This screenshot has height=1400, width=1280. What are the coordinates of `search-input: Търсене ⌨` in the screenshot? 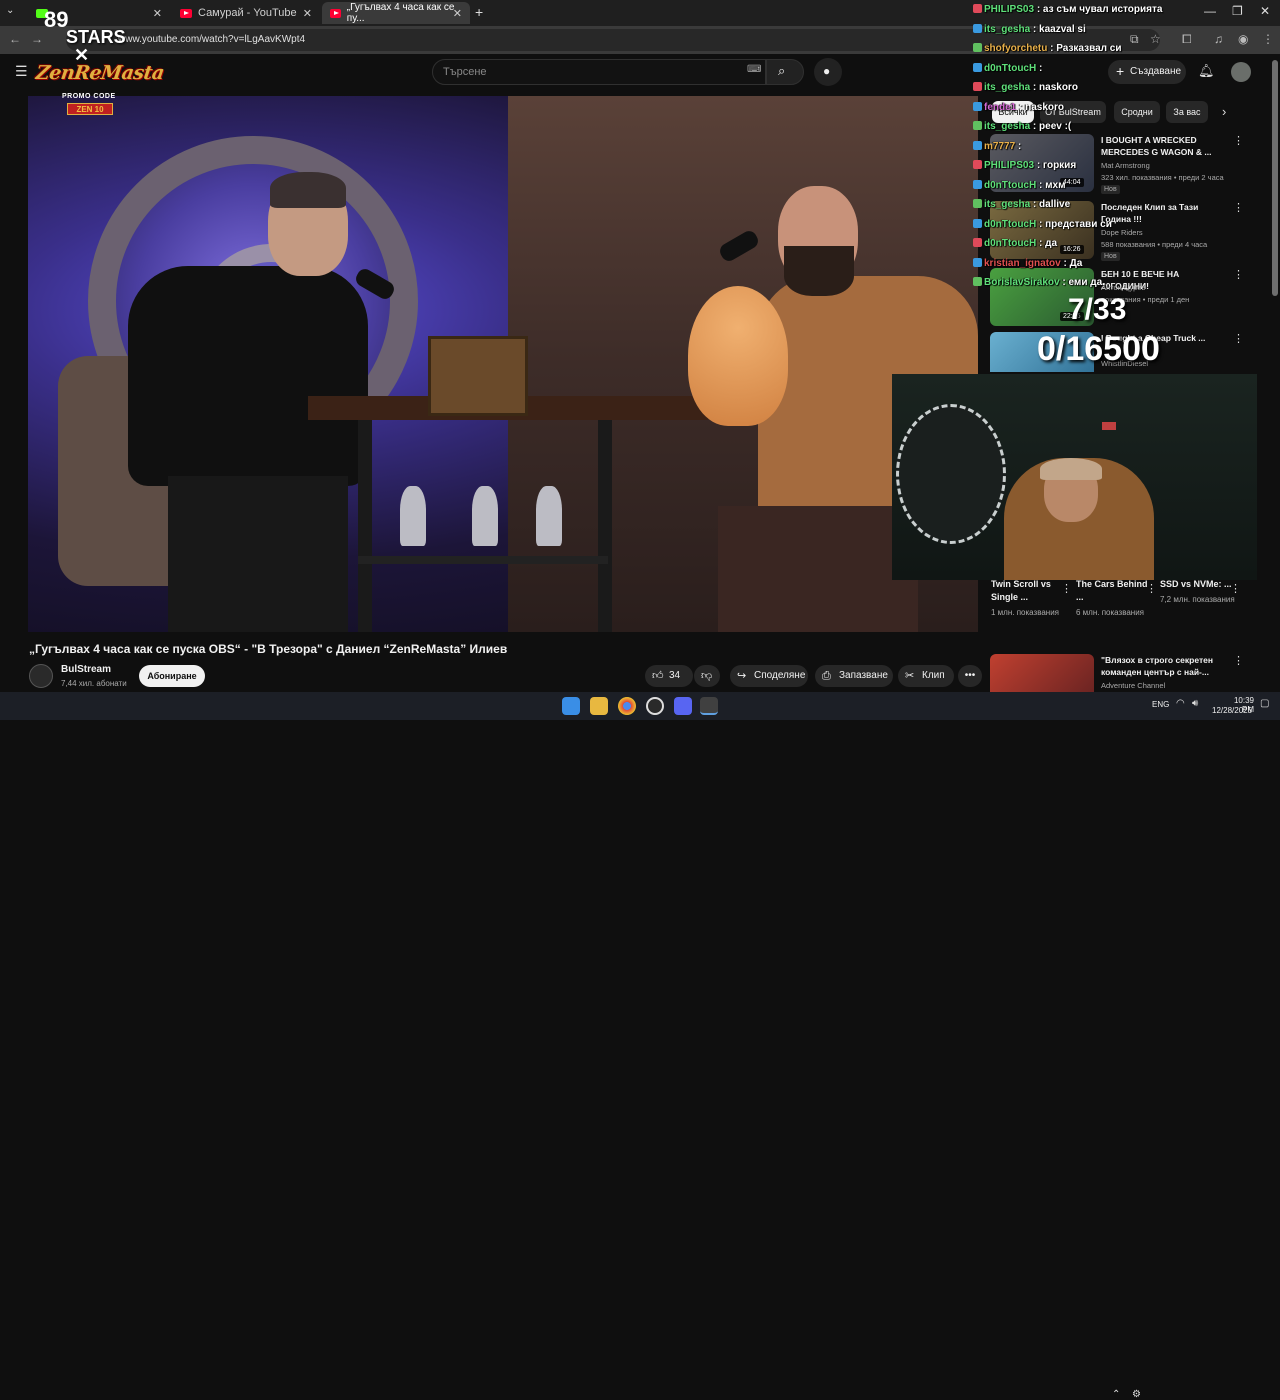 It's located at (599, 72).